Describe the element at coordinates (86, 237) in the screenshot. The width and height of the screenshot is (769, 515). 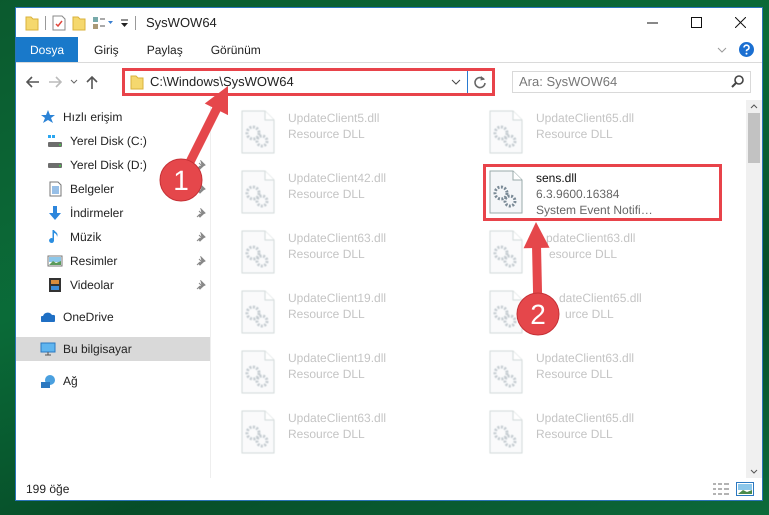
I see `nav-item: Müzik` at that location.